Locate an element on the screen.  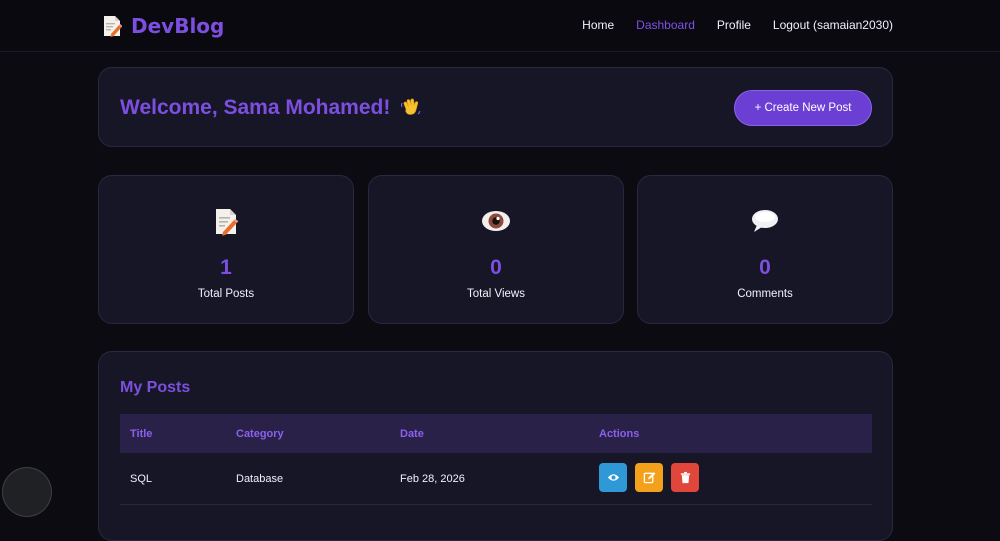
welcome-card: Welcome, Sama Mohamed! + Create New Post is located at coordinates (495, 107).